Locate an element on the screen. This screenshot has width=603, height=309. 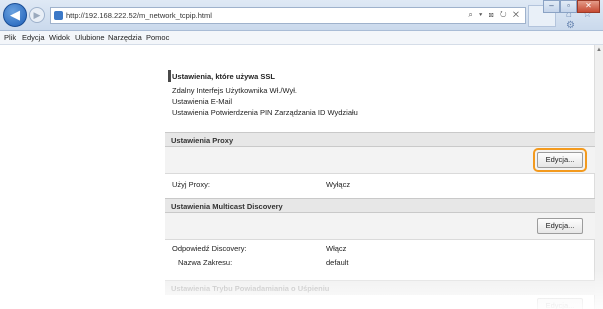
forward-arrow-icon: ▶ is located at coordinates (37, 15).